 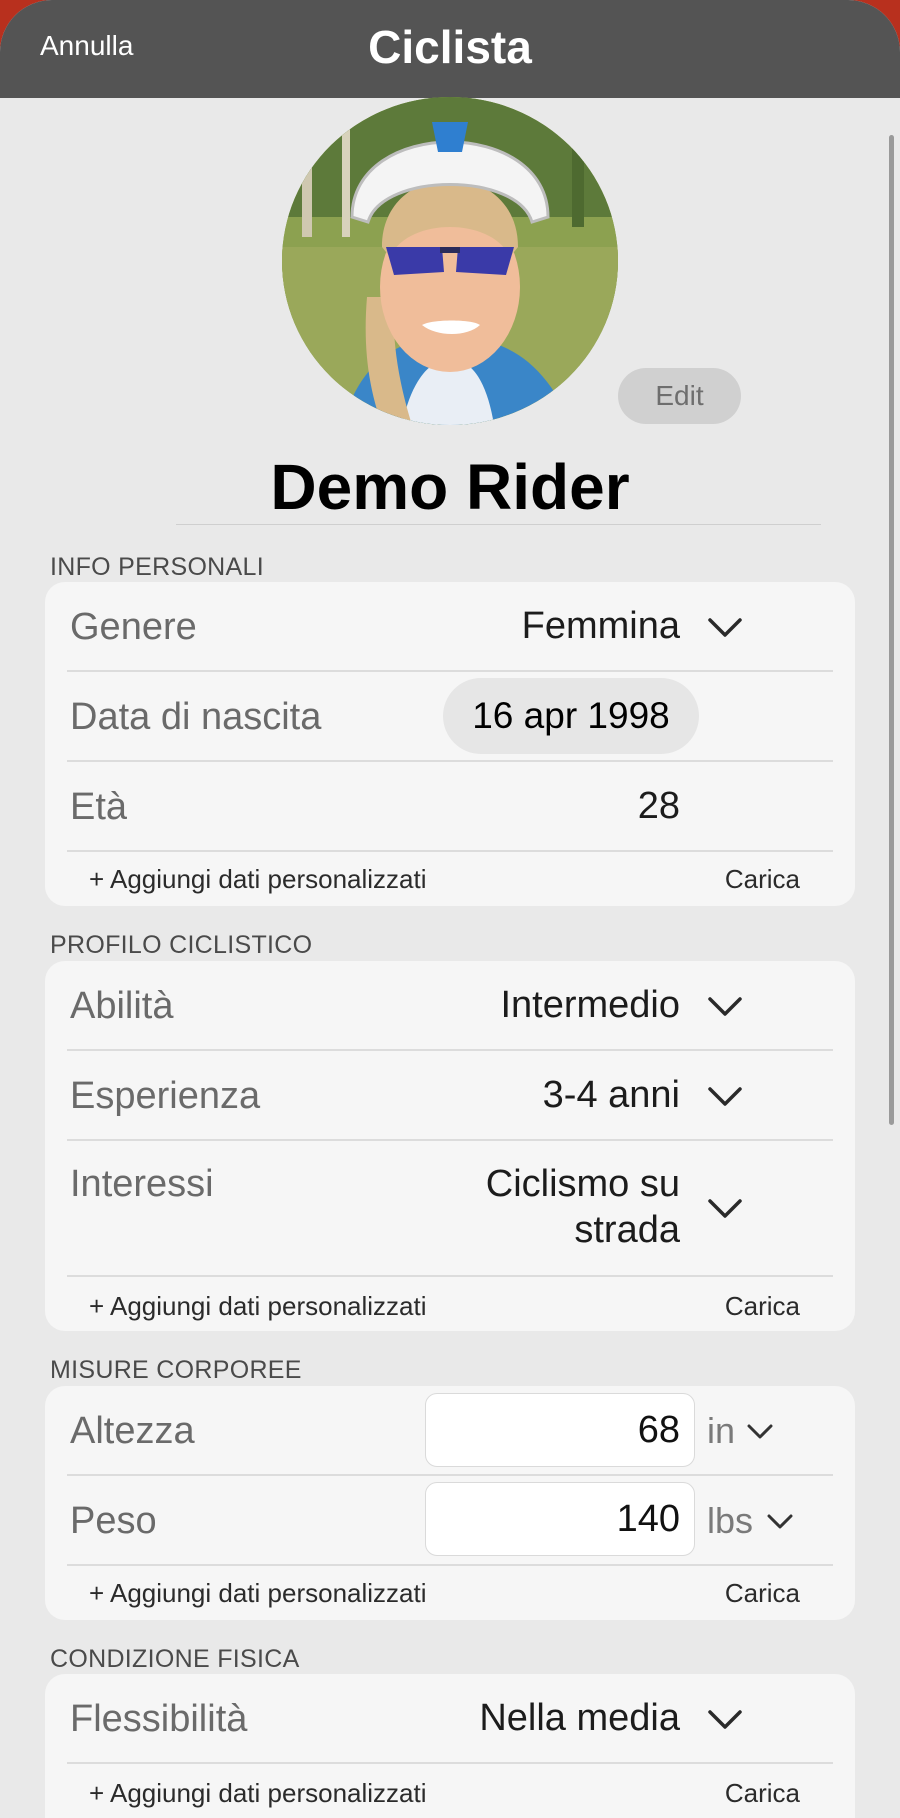 I want to click on experience-row: Esperienza 3-4 anni, so click(x=450, y=1095).